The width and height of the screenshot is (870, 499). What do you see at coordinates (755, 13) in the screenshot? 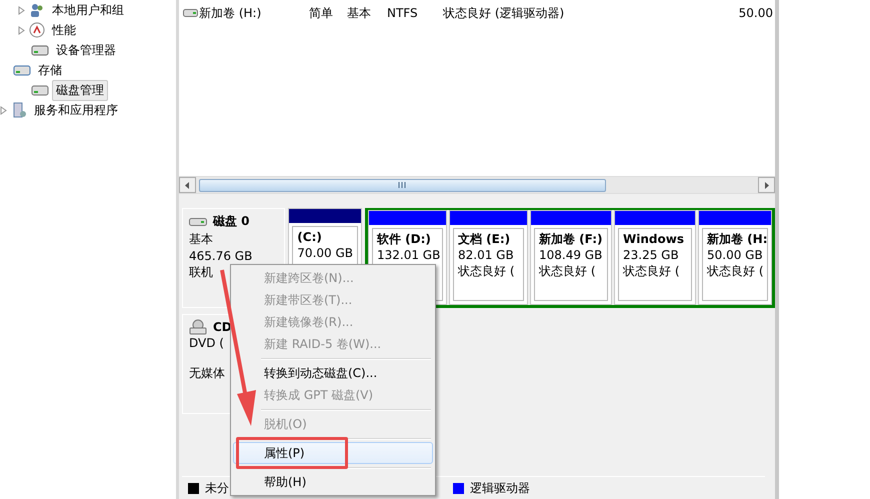
I see `volume-capacity: 50.00` at bounding box center [755, 13].